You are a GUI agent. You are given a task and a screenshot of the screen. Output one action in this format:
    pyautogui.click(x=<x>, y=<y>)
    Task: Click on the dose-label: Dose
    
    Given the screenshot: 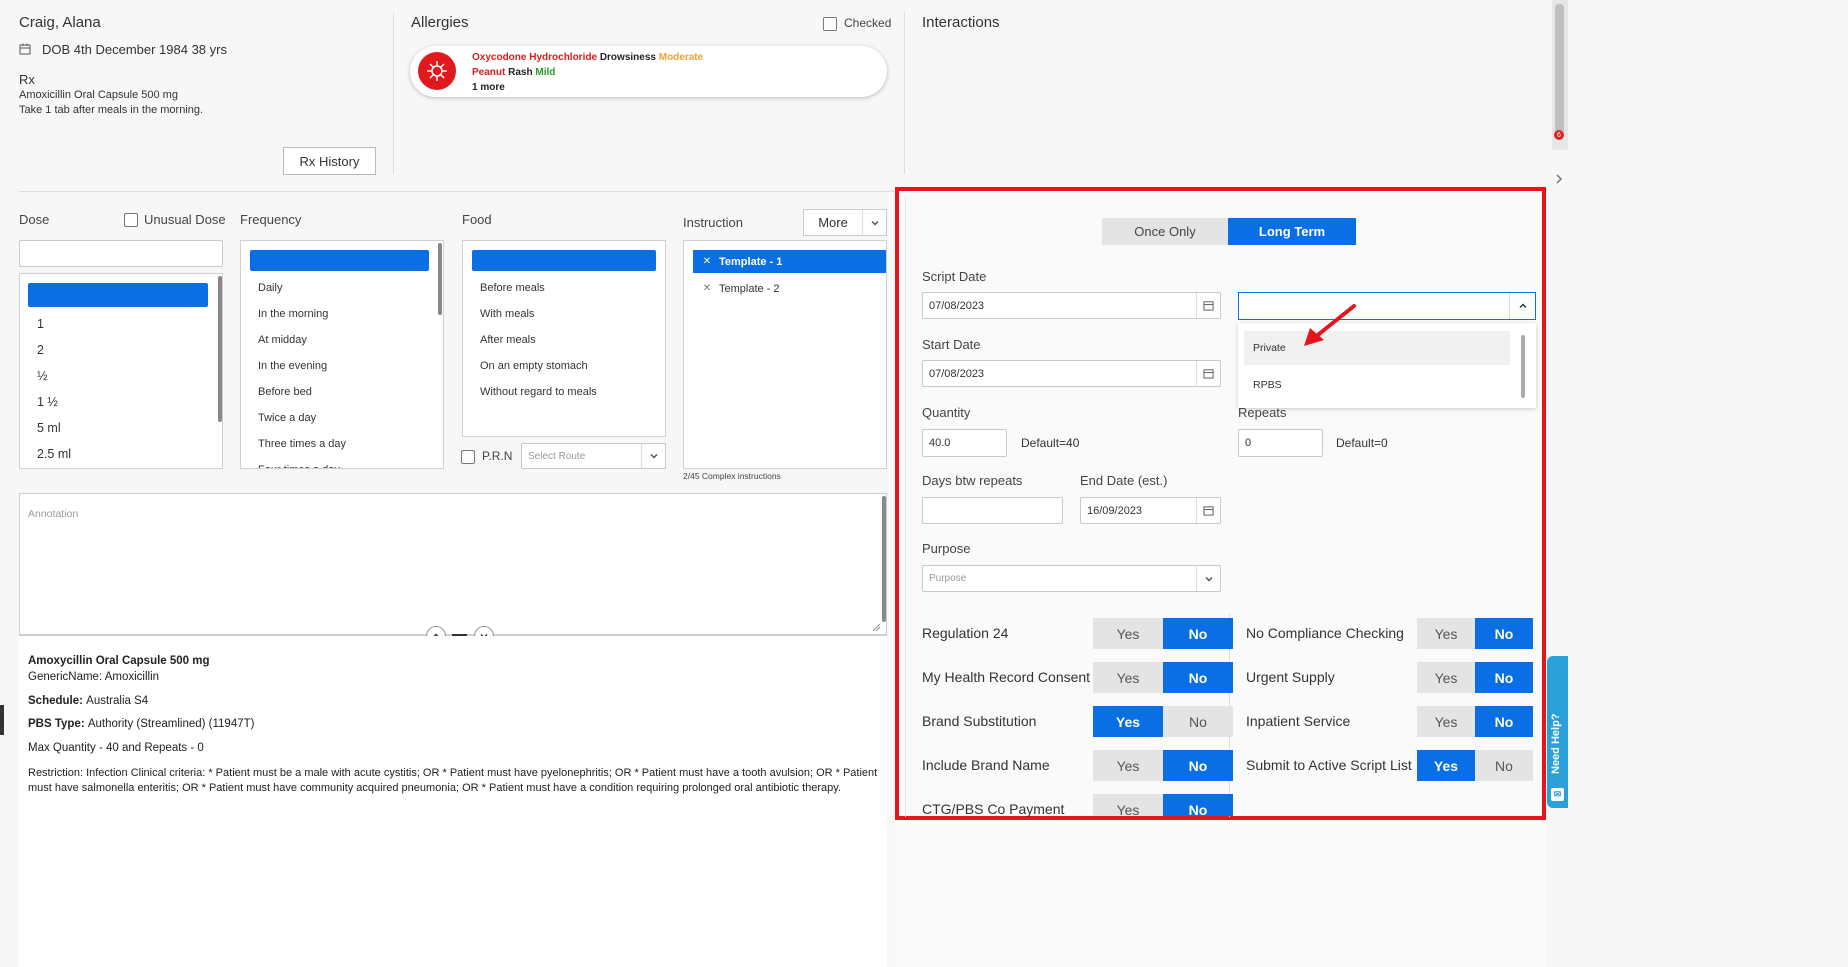 What is the action you would take?
    pyautogui.click(x=34, y=219)
    